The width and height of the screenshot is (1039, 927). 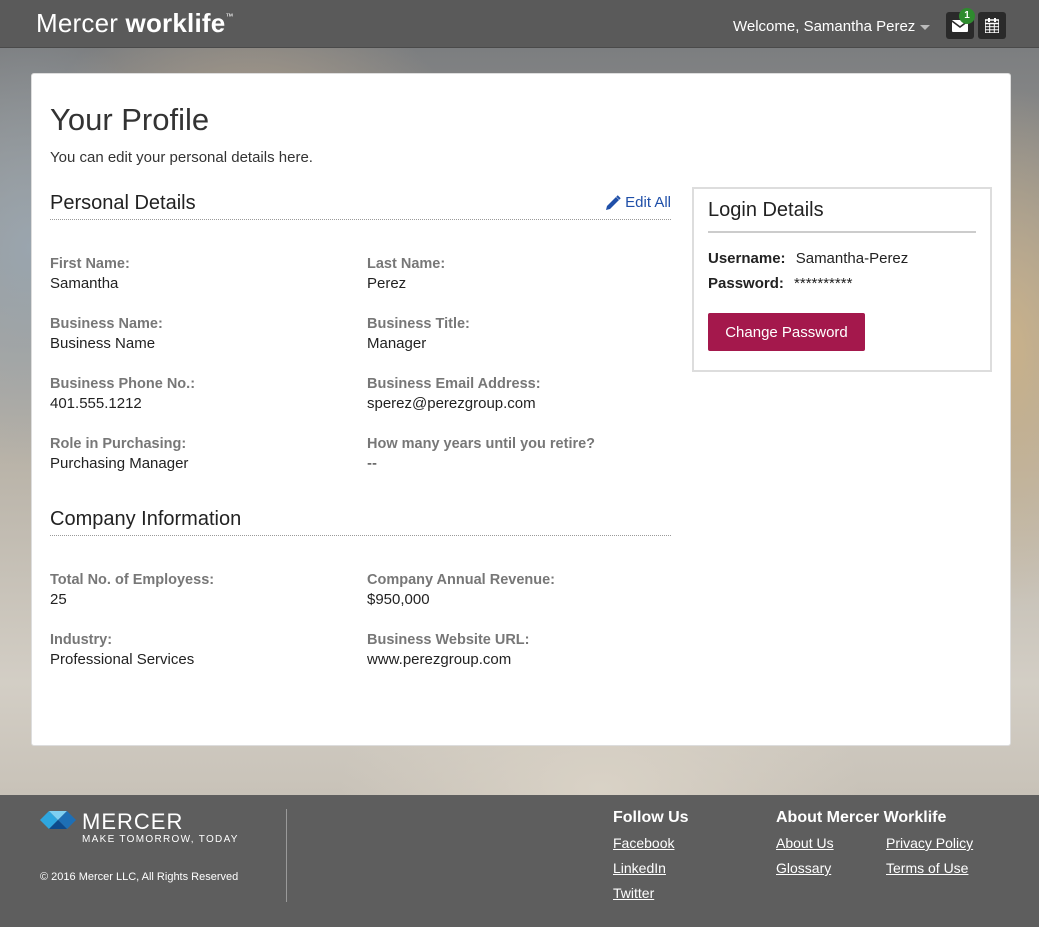 What do you see at coordinates (824, 26) in the screenshot?
I see `welcome-text: Welcome, Samantha Perez` at bounding box center [824, 26].